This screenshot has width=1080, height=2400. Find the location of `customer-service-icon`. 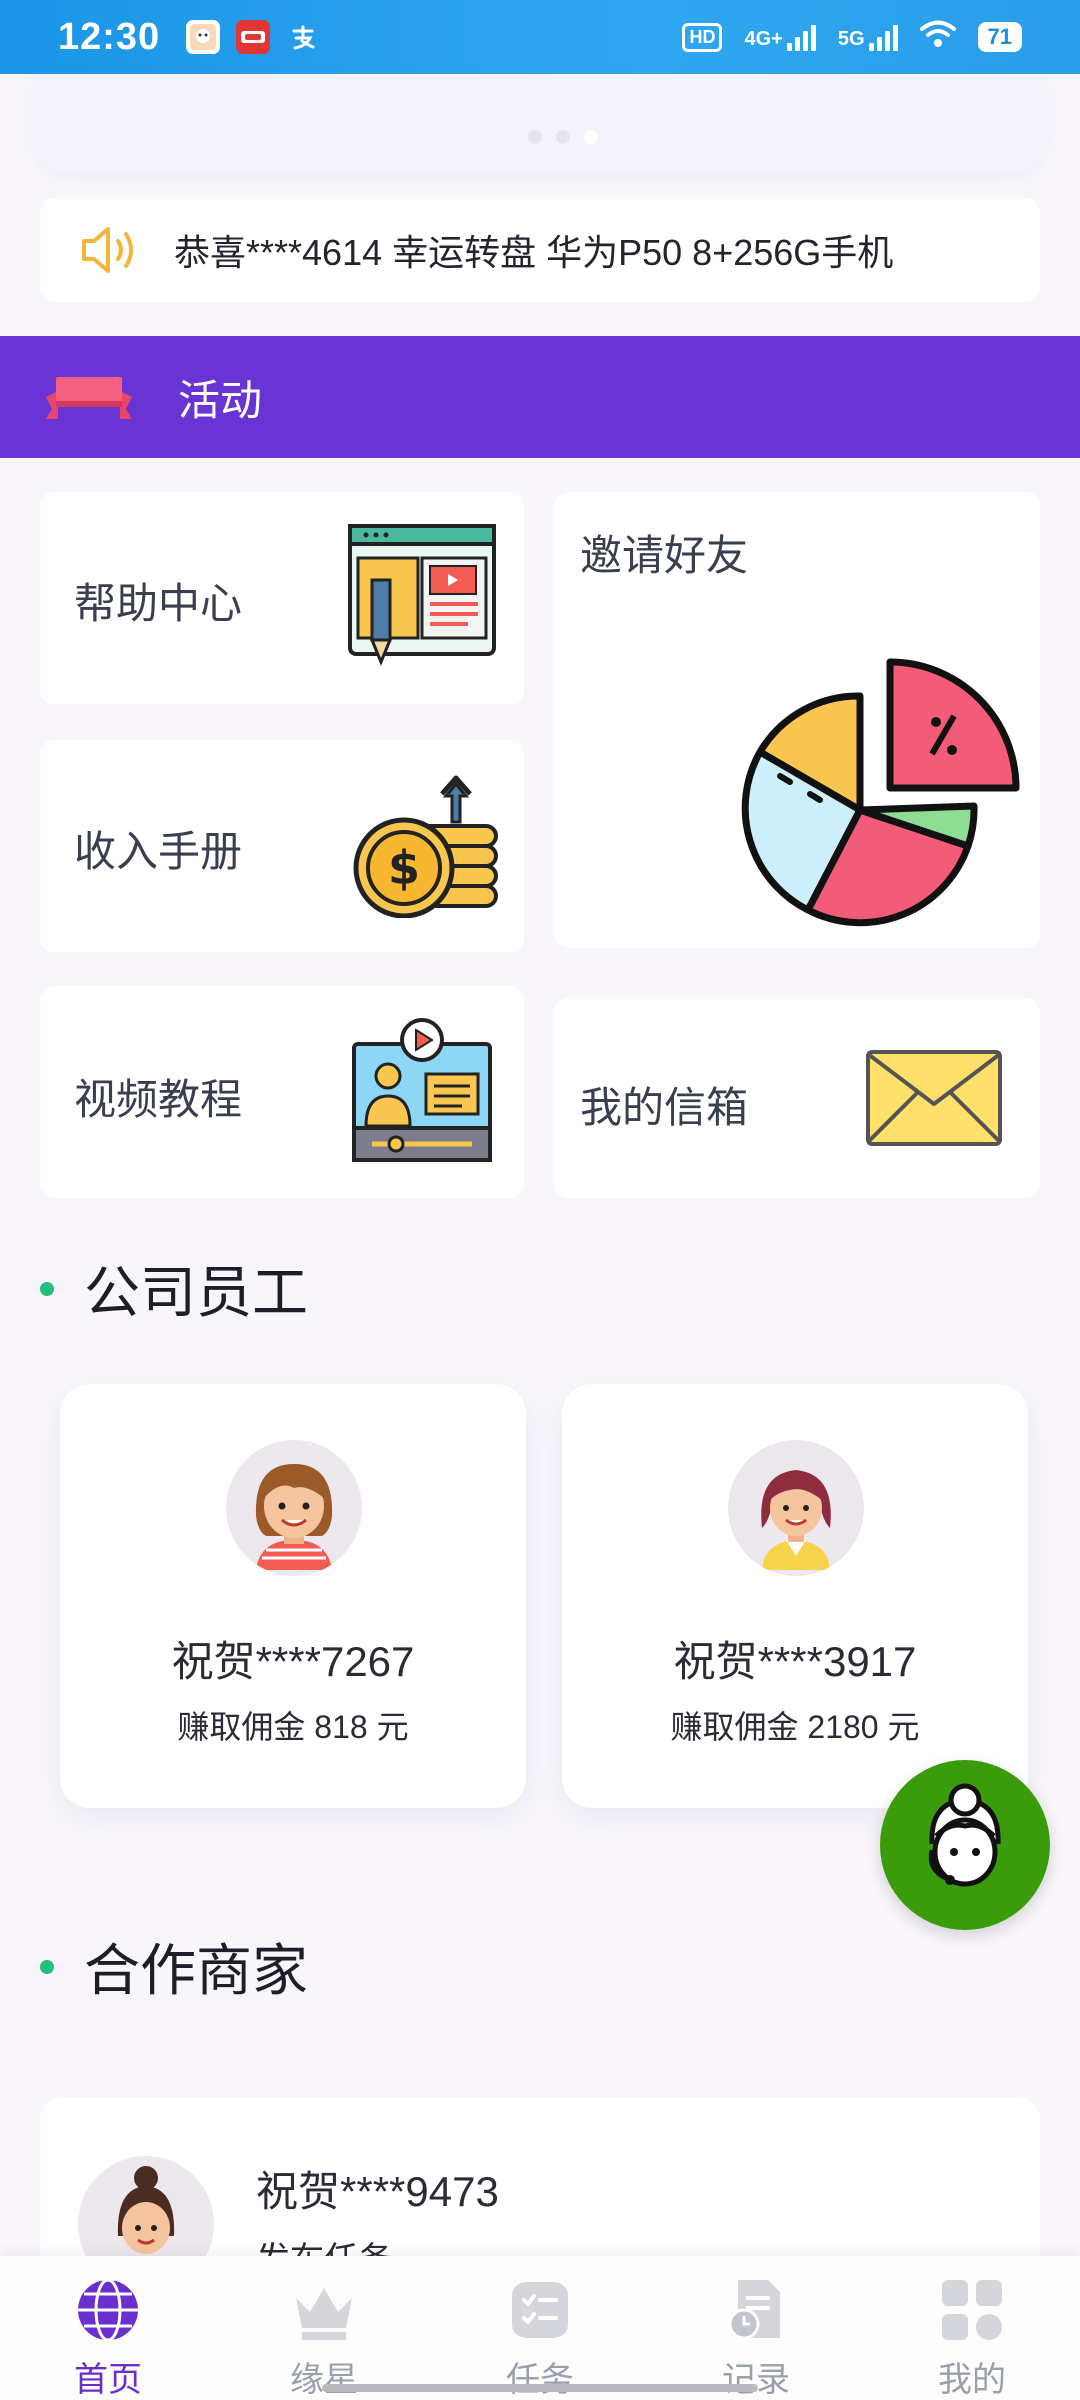

customer-service-icon is located at coordinates (964, 1835).